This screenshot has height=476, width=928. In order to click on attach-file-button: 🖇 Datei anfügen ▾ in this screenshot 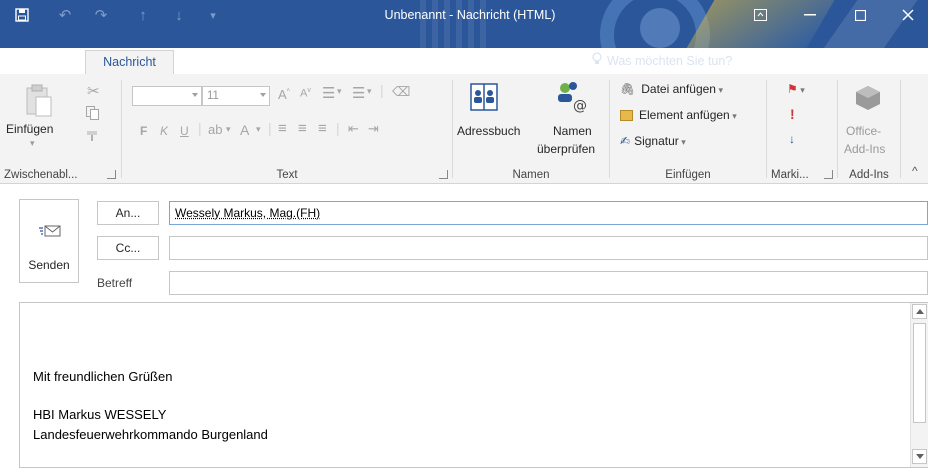, I will do `click(671, 89)`.